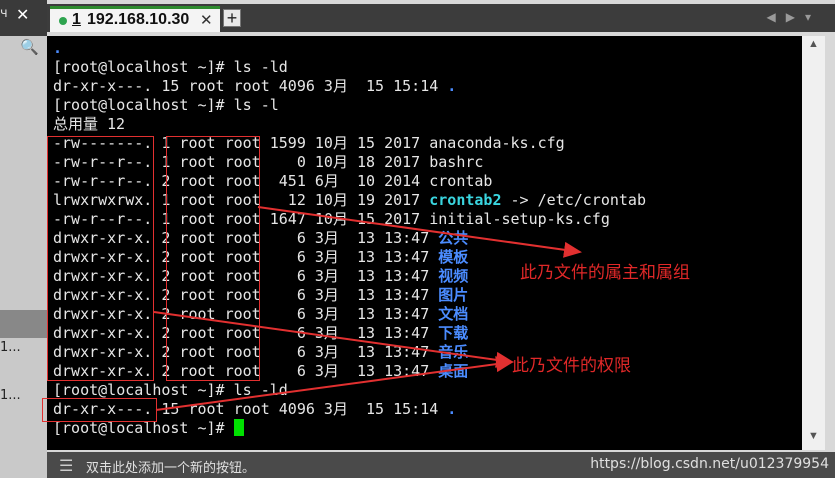 The width and height of the screenshot is (835, 480). I want to click on filename-highlight: 公共, so click(453, 238).